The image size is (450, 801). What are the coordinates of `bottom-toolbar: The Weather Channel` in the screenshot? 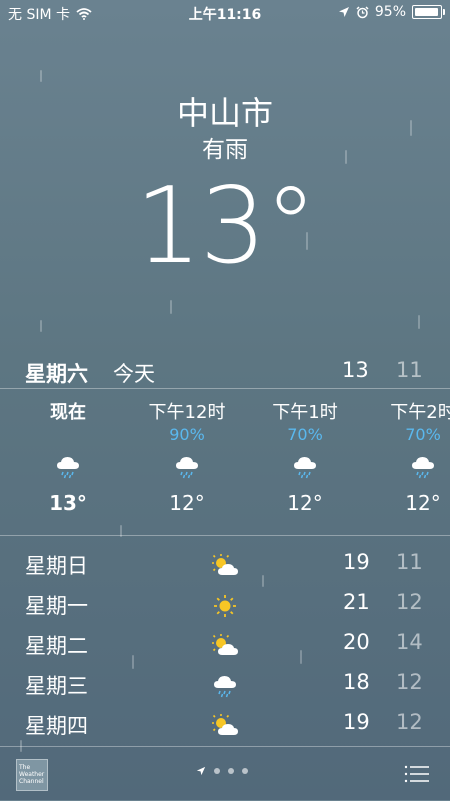 It's located at (225, 773).